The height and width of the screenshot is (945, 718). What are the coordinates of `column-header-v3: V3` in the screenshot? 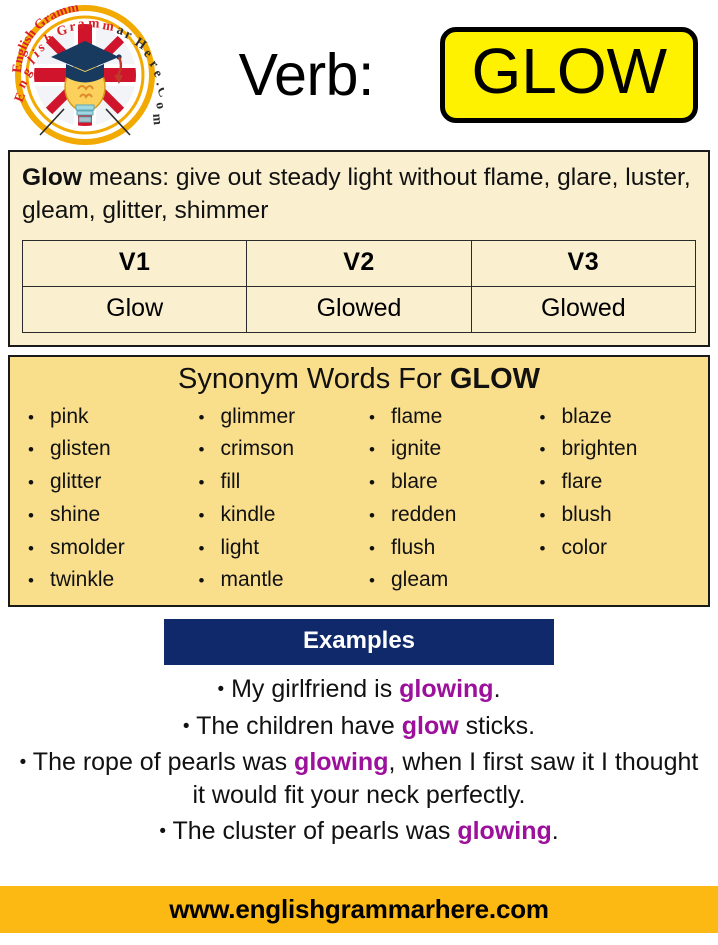 It's located at (583, 263).